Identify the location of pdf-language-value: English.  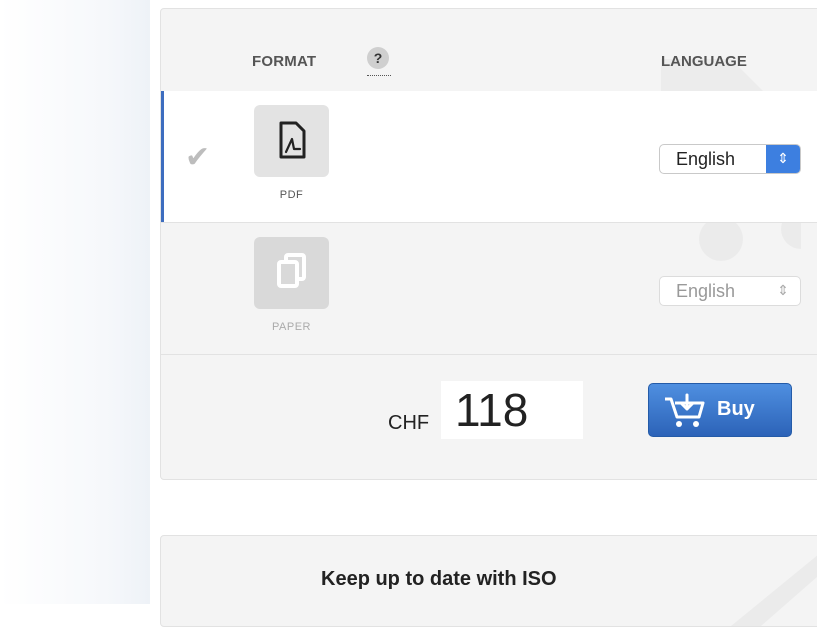
(706, 159).